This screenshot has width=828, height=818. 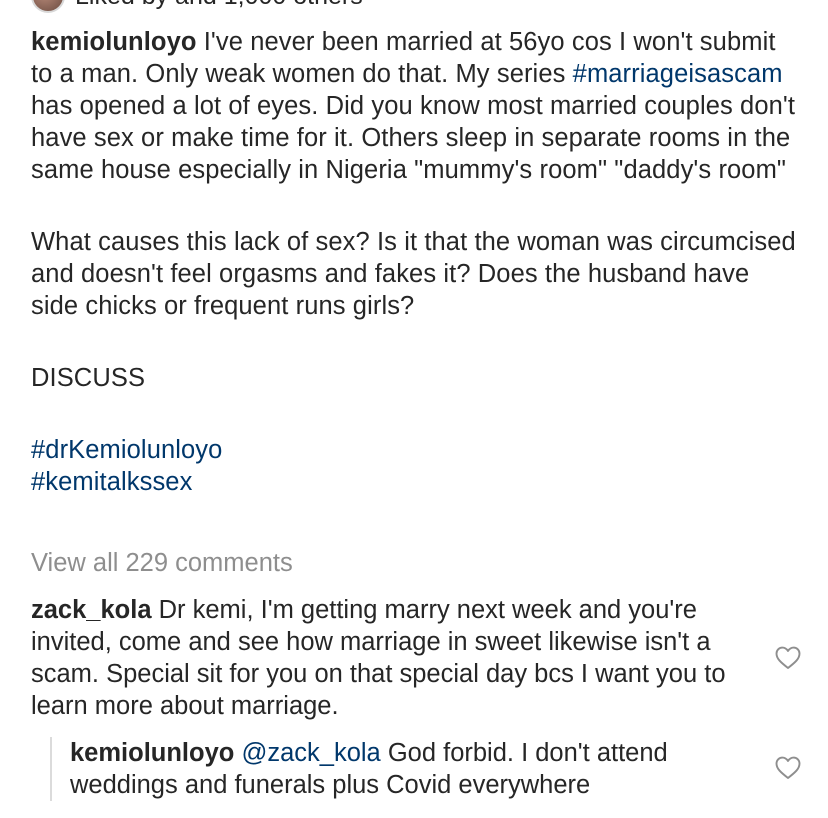 What do you see at coordinates (152, 753) in the screenshot?
I see `reply-username: kemiolunloyo` at bounding box center [152, 753].